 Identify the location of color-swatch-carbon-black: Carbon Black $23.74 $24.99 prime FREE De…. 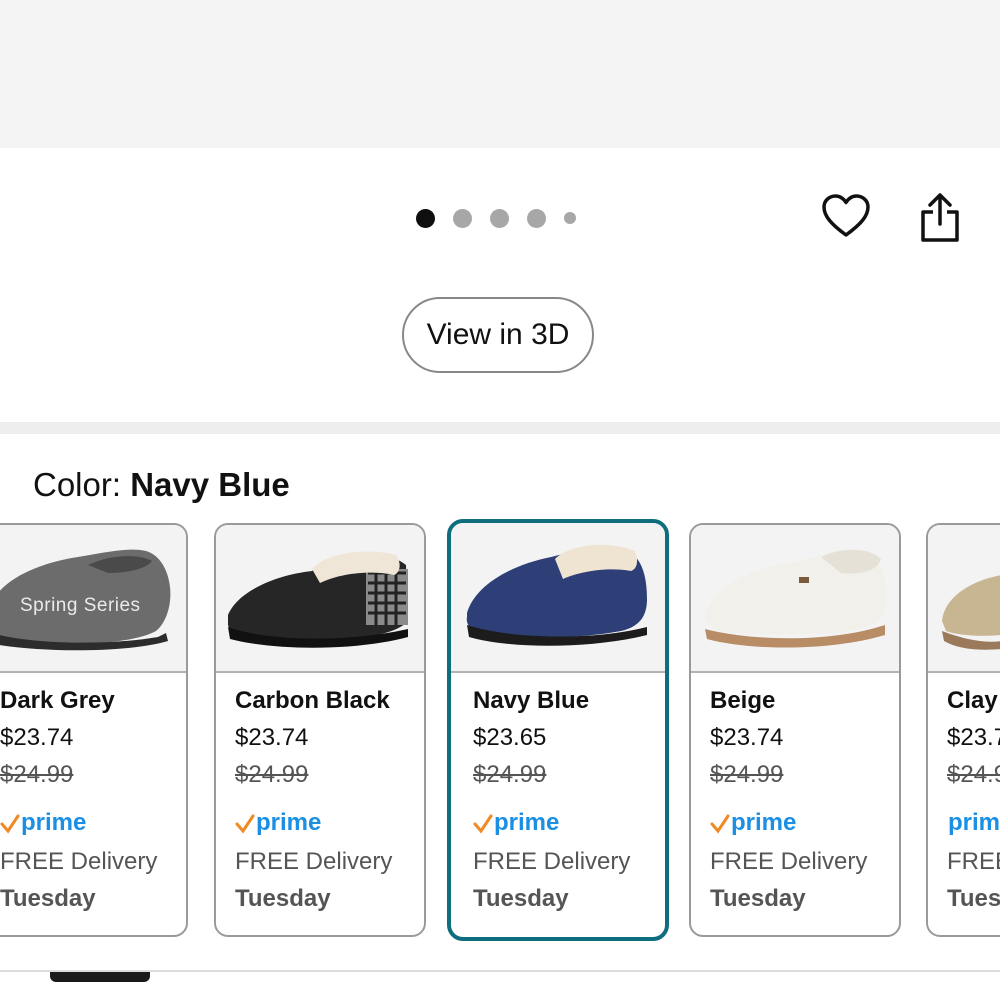
(320, 730).